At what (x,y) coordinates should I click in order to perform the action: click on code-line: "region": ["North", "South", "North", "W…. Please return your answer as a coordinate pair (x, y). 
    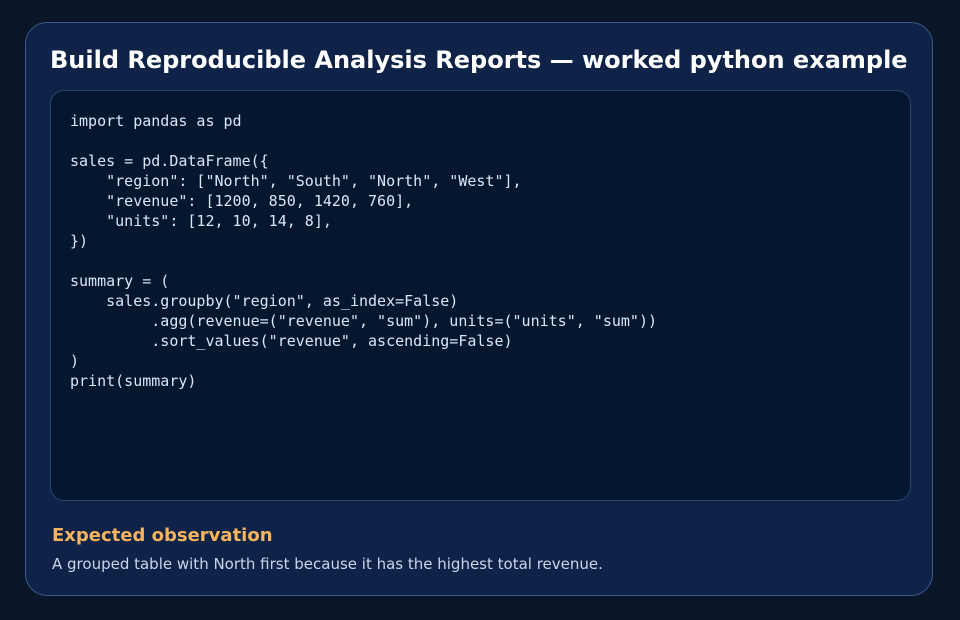
    Looking at the image, I should click on (296, 181).